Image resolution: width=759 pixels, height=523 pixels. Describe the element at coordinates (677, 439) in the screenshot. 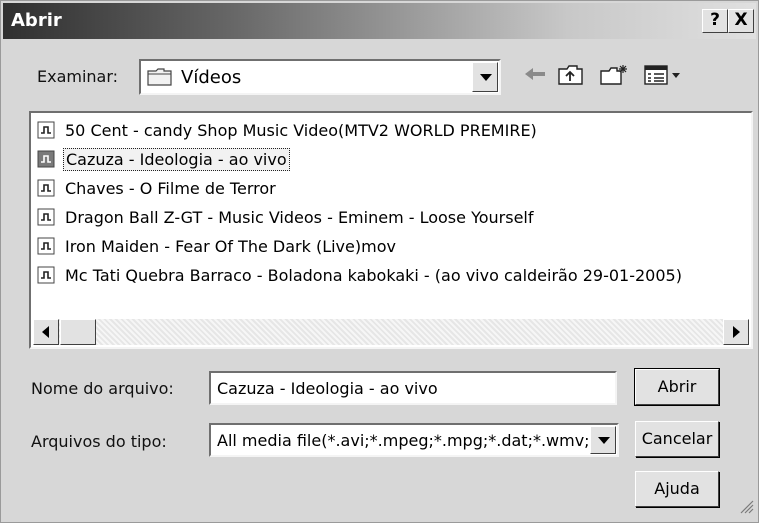

I see `cancel-button: Cancelar` at that location.